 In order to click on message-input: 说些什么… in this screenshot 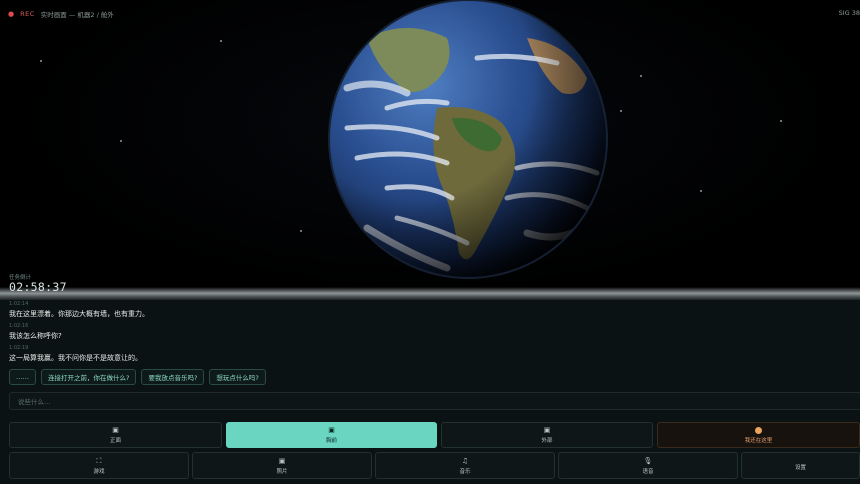, I will do `click(434, 401)`.